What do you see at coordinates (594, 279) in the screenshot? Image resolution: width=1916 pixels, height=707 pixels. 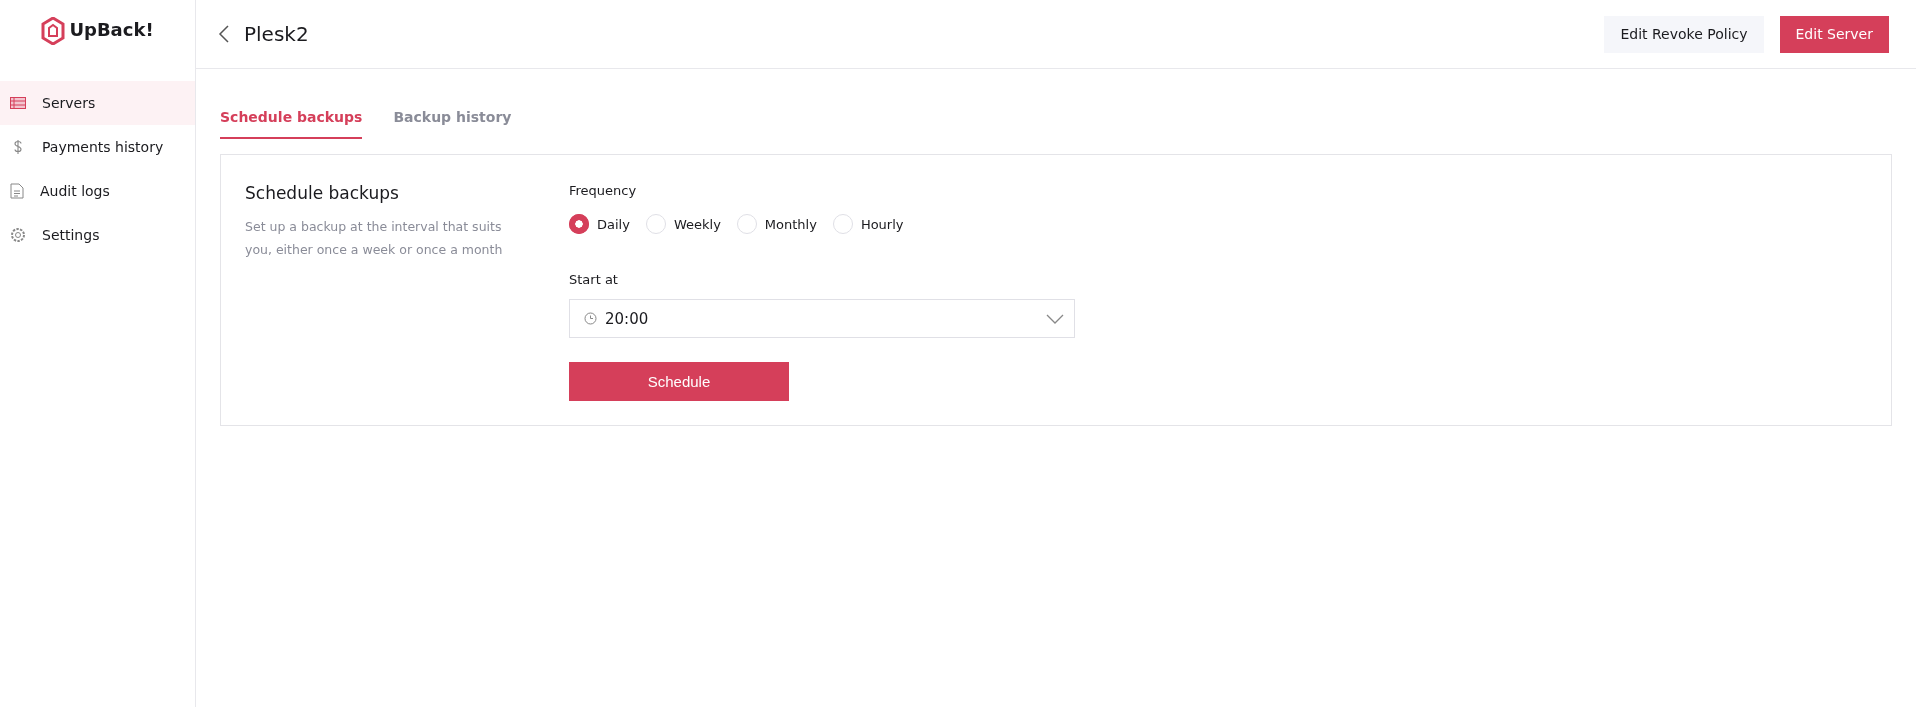 I see `field-label: Start at` at bounding box center [594, 279].